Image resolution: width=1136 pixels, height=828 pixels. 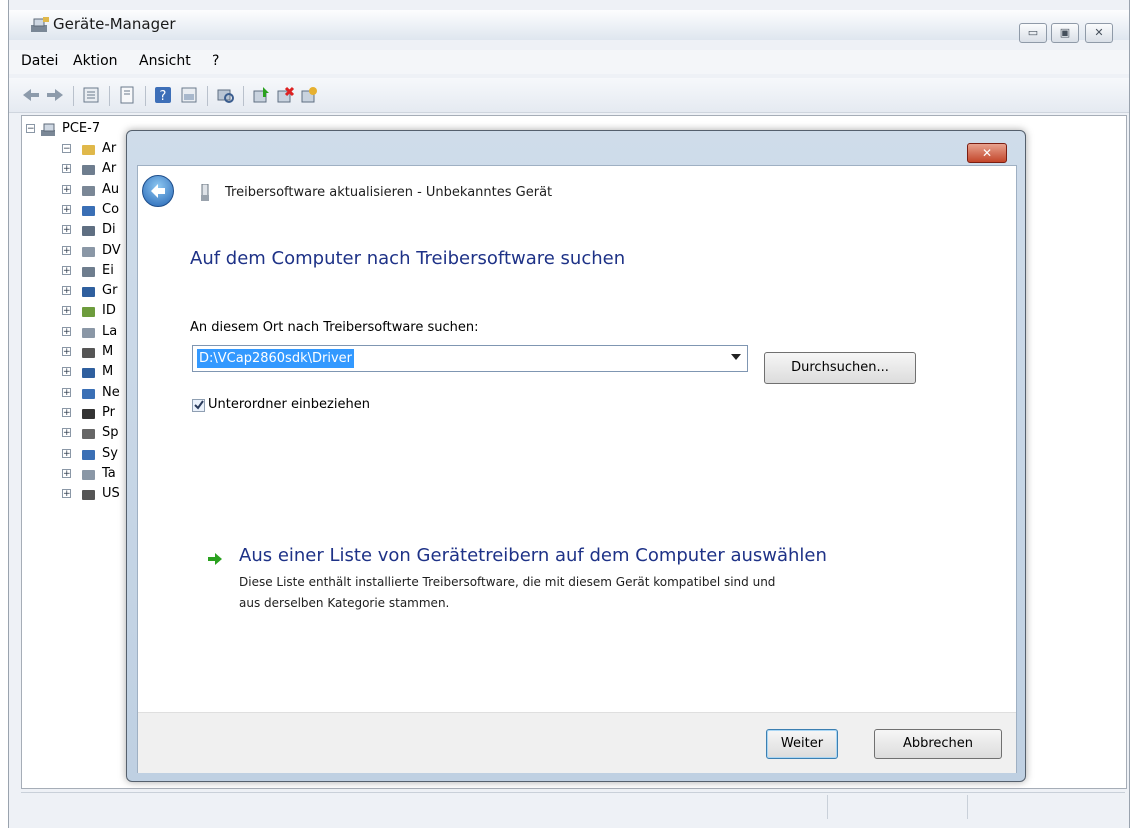 I want to click on input-device-icon, so click(x=88, y=271).